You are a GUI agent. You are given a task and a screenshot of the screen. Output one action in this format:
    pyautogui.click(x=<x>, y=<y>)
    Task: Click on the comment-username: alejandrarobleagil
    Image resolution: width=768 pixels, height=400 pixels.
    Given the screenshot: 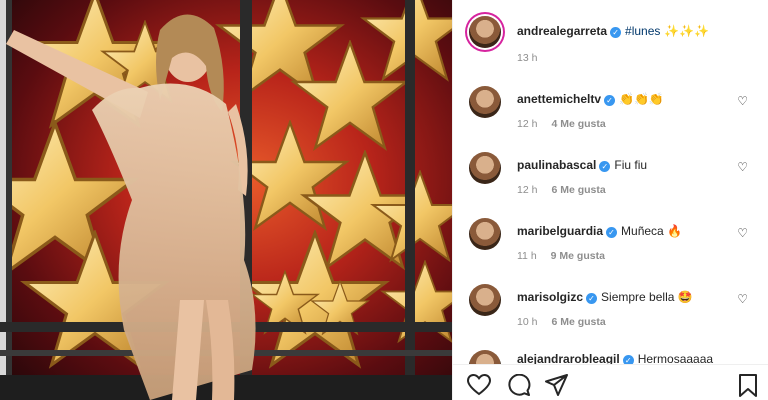 What is the action you would take?
    pyautogui.click(x=568, y=358)
    